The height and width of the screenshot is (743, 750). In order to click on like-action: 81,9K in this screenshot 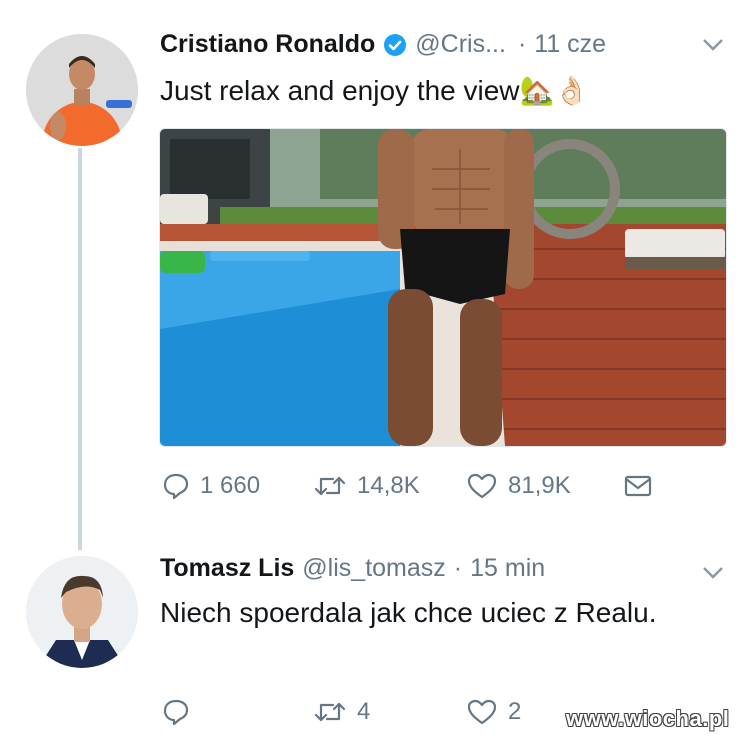, I will do `click(518, 486)`.